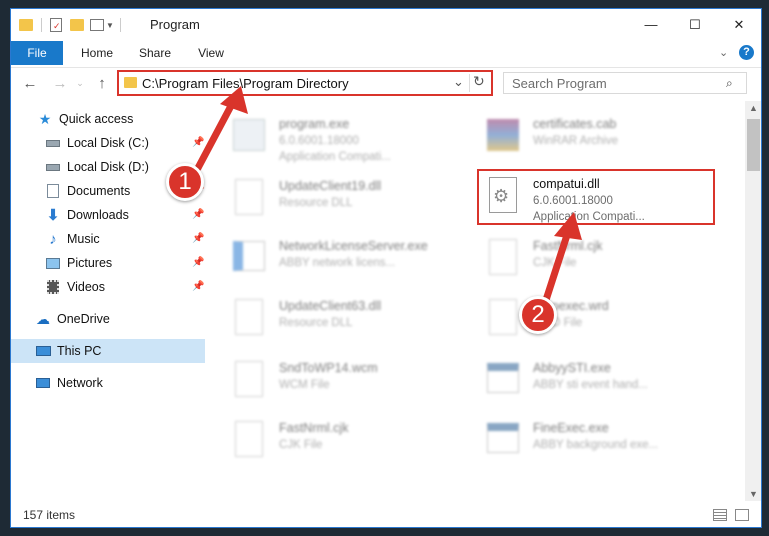 Image resolution: width=769 pixels, height=536 pixels. I want to click on pictures-icon, so click(53, 263).